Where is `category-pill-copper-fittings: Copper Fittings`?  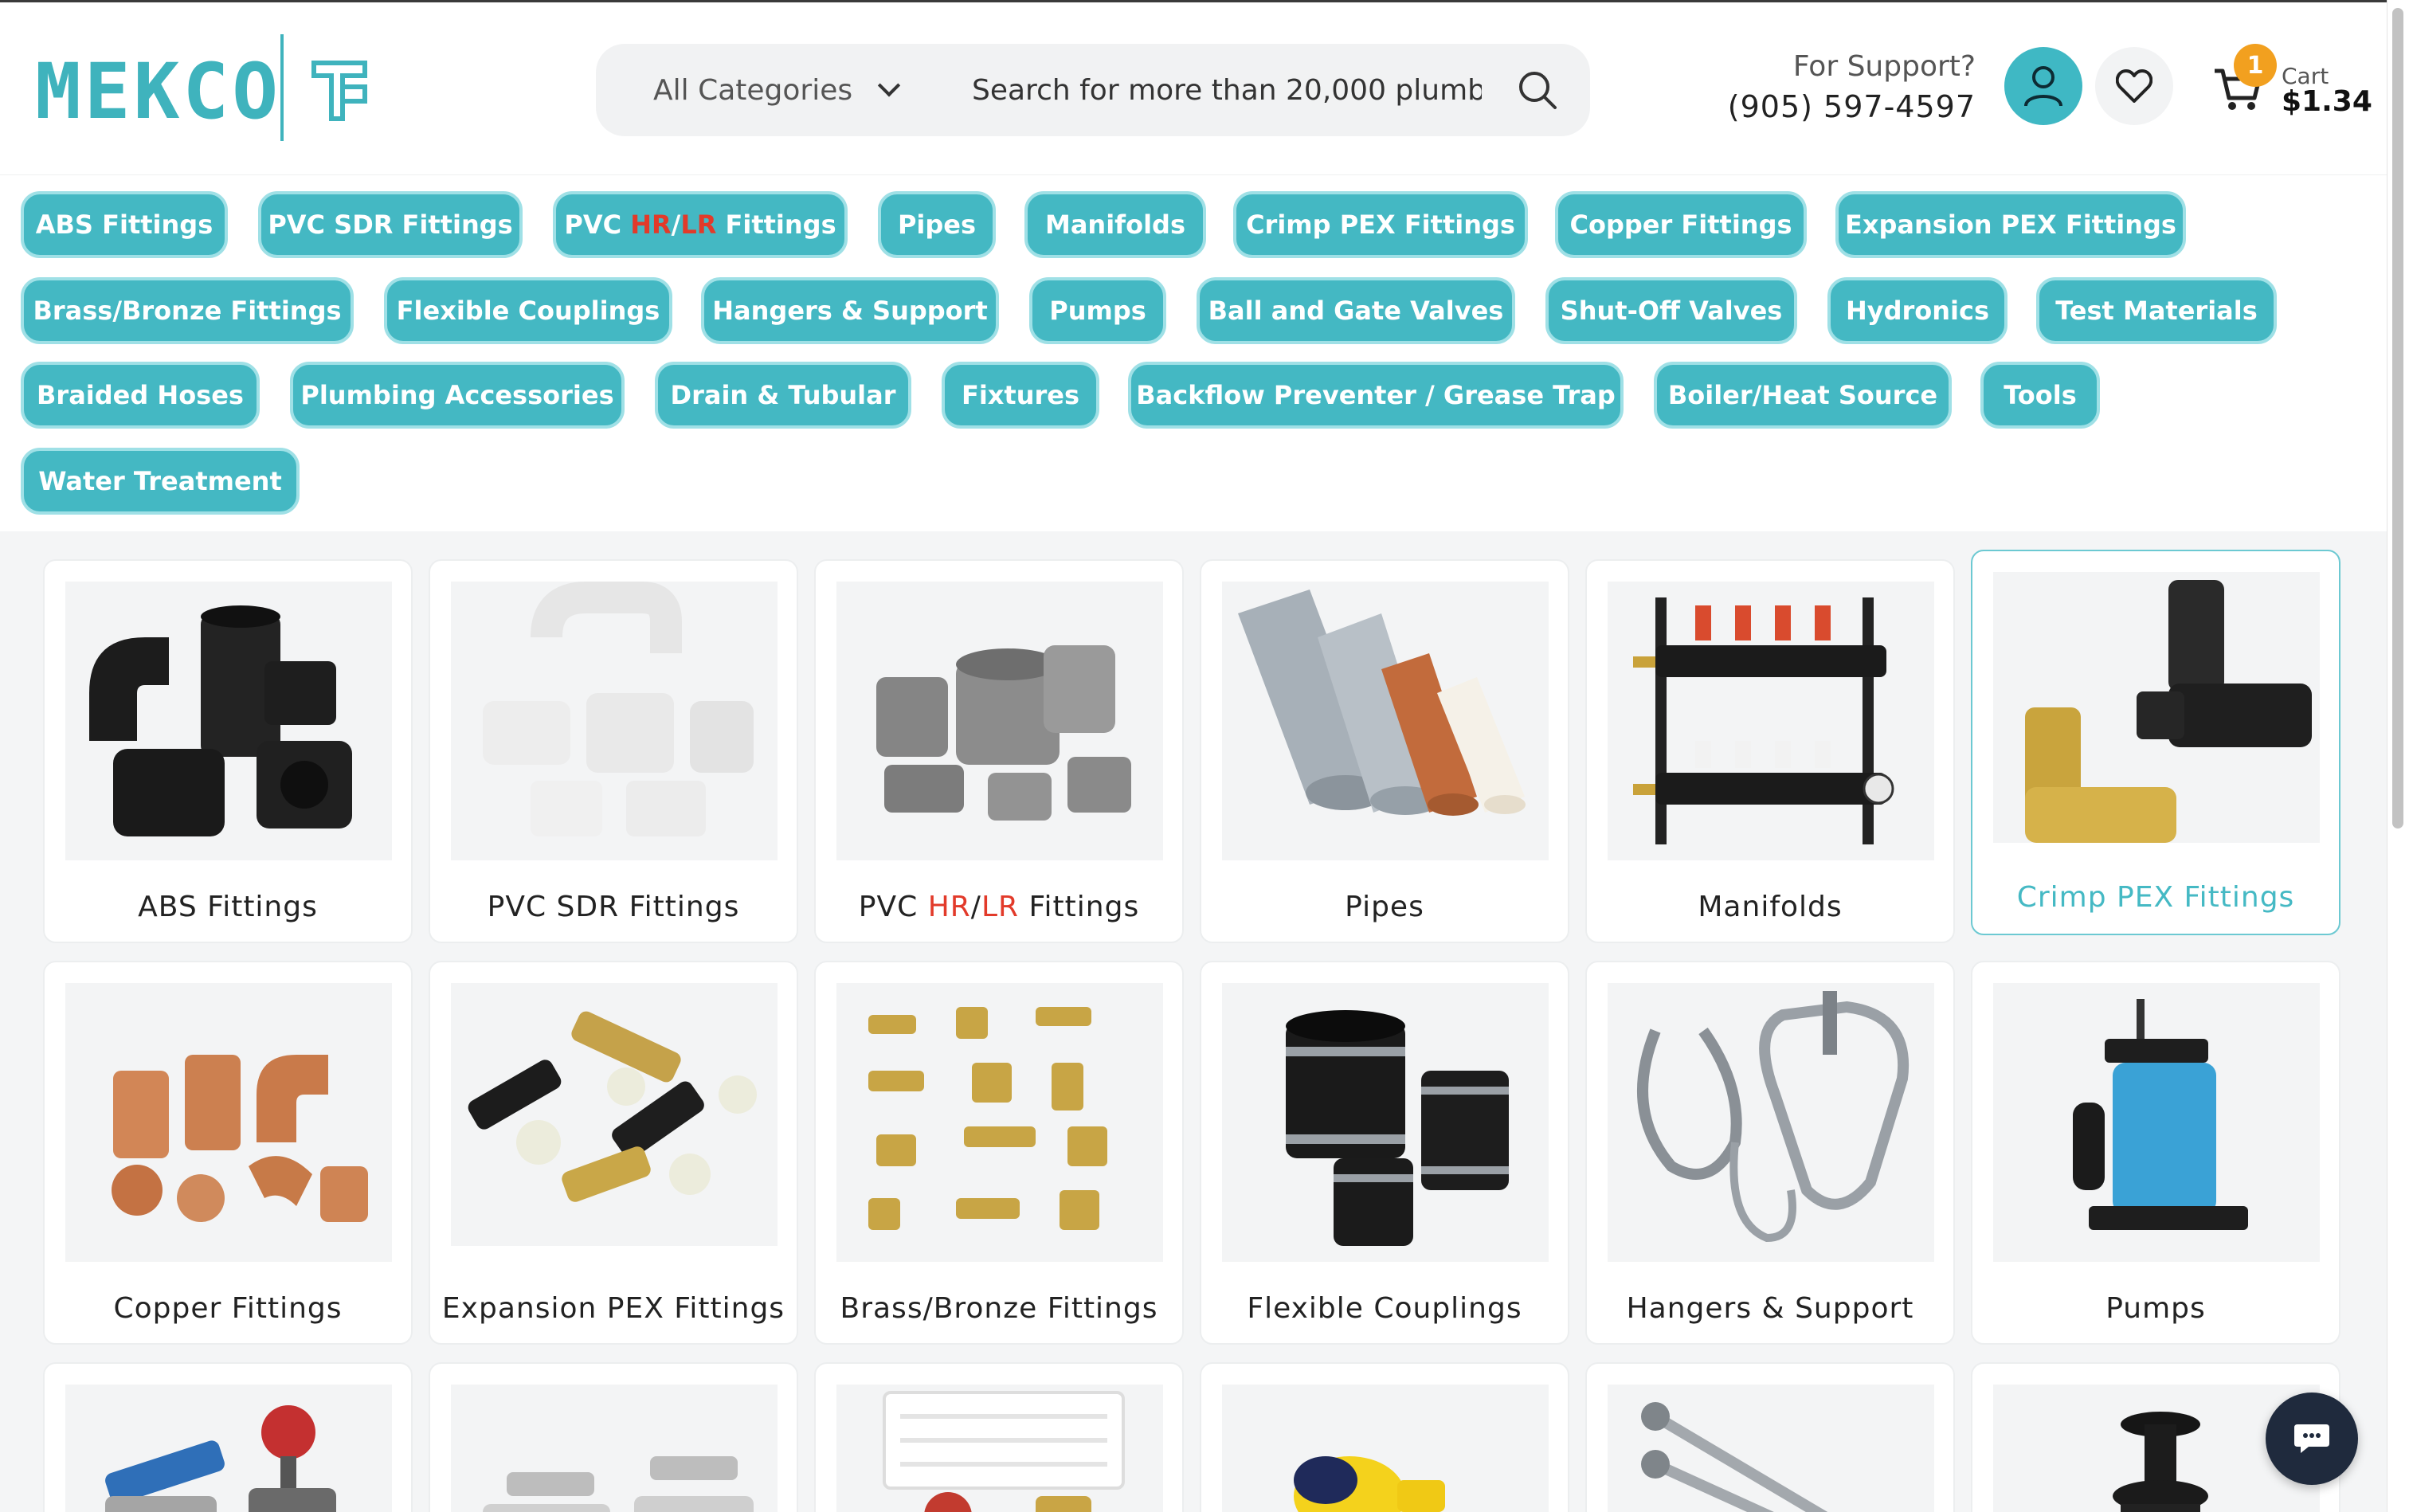
category-pill-copper-fittings: Copper Fittings is located at coordinates (1681, 224).